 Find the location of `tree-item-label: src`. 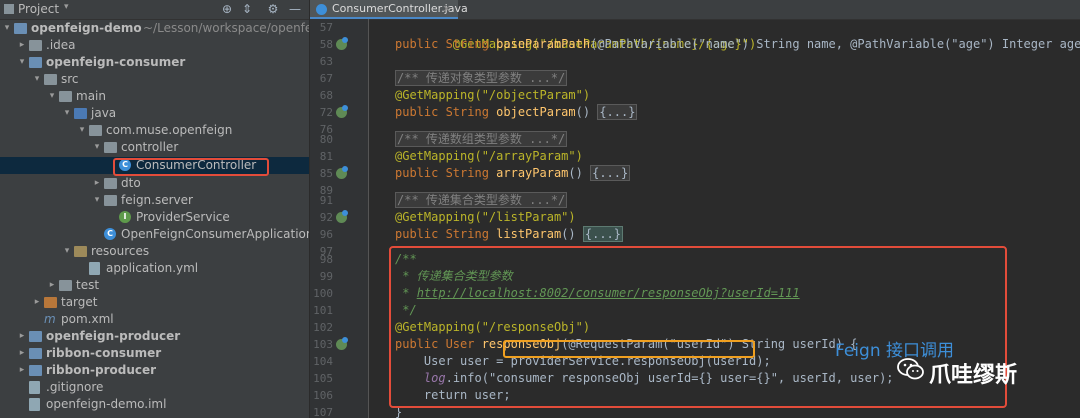

tree-item-label: src is located at coordinates (70, 79).